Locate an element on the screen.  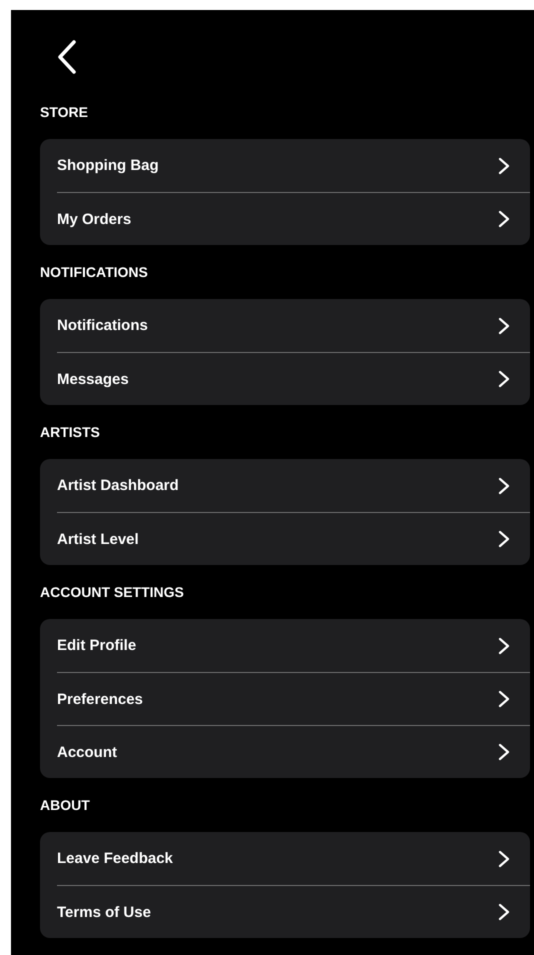
menu-item: Terms of Use is located at coordinates (293, 911).